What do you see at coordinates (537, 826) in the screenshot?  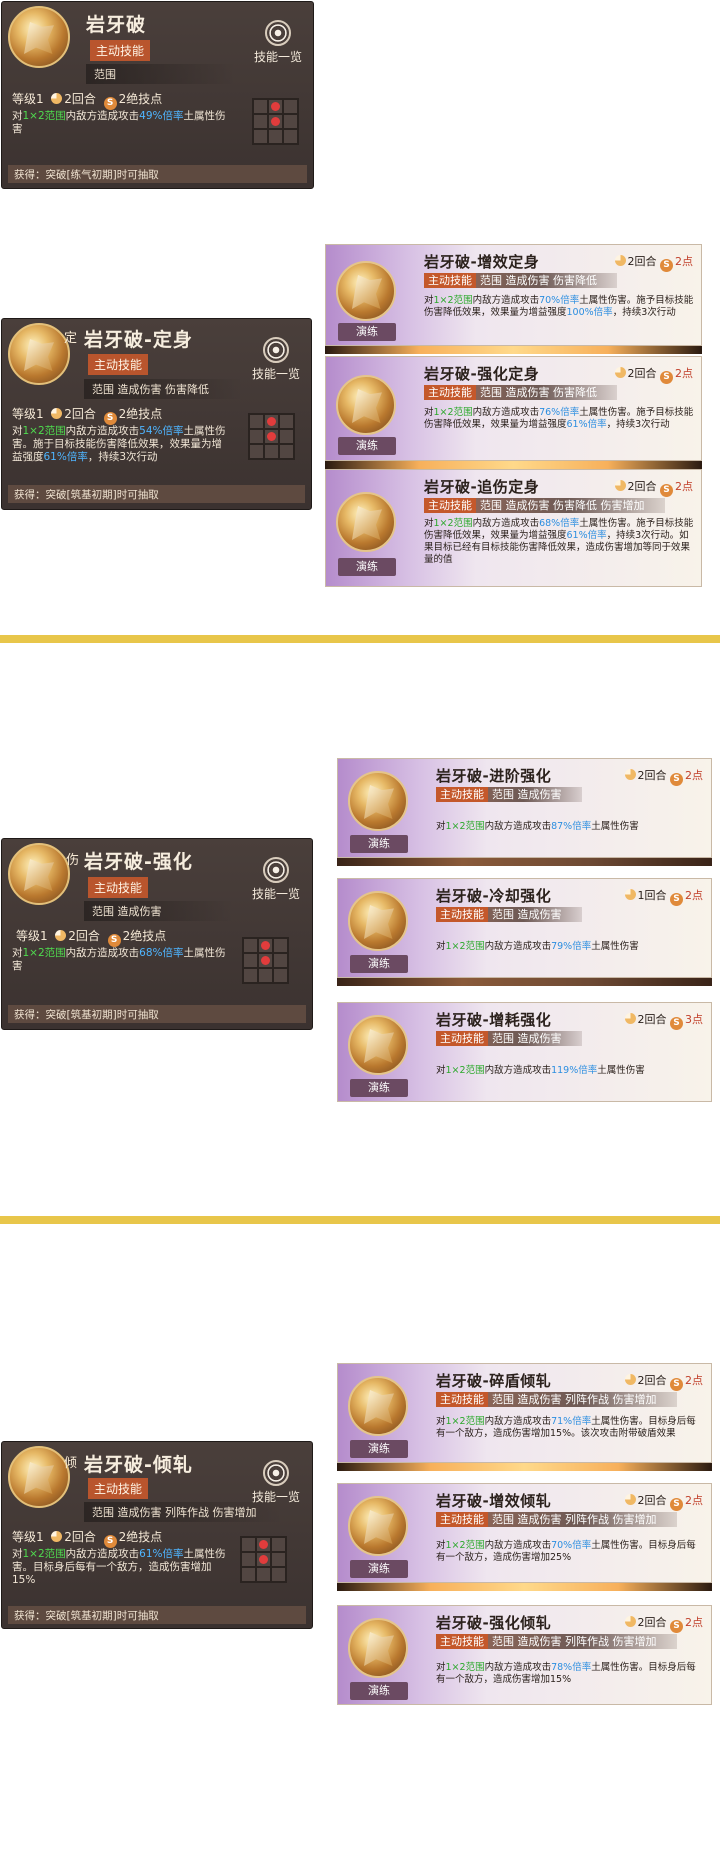 I see `variant-description: 对1×2范围内敌方造成攻击87%倍率土属性伤害` at bounding box center [537, 826].